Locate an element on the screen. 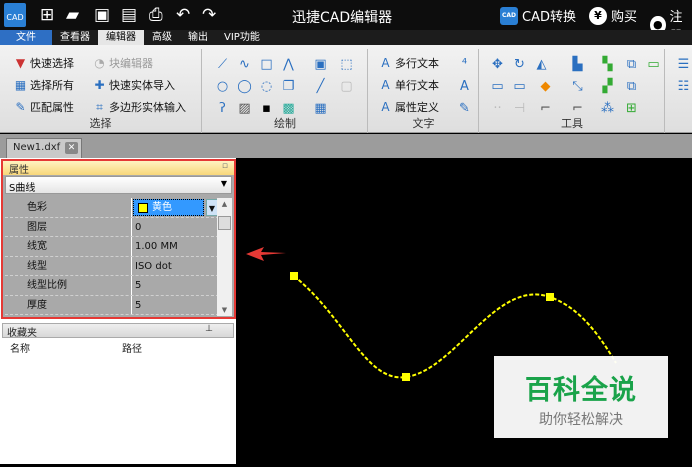 This screenshot has height=467, width=692. menu-advanced: 高级 is located at coordinates (162, 37).